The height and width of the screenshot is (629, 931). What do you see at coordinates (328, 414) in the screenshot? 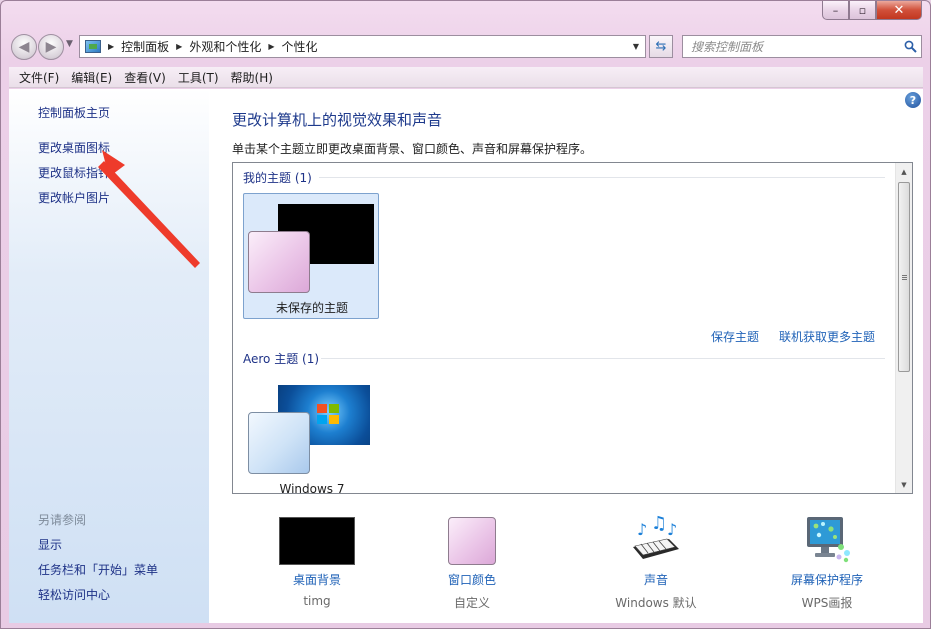
I see `windows-logo-icon` at bounding box center [328, 414].